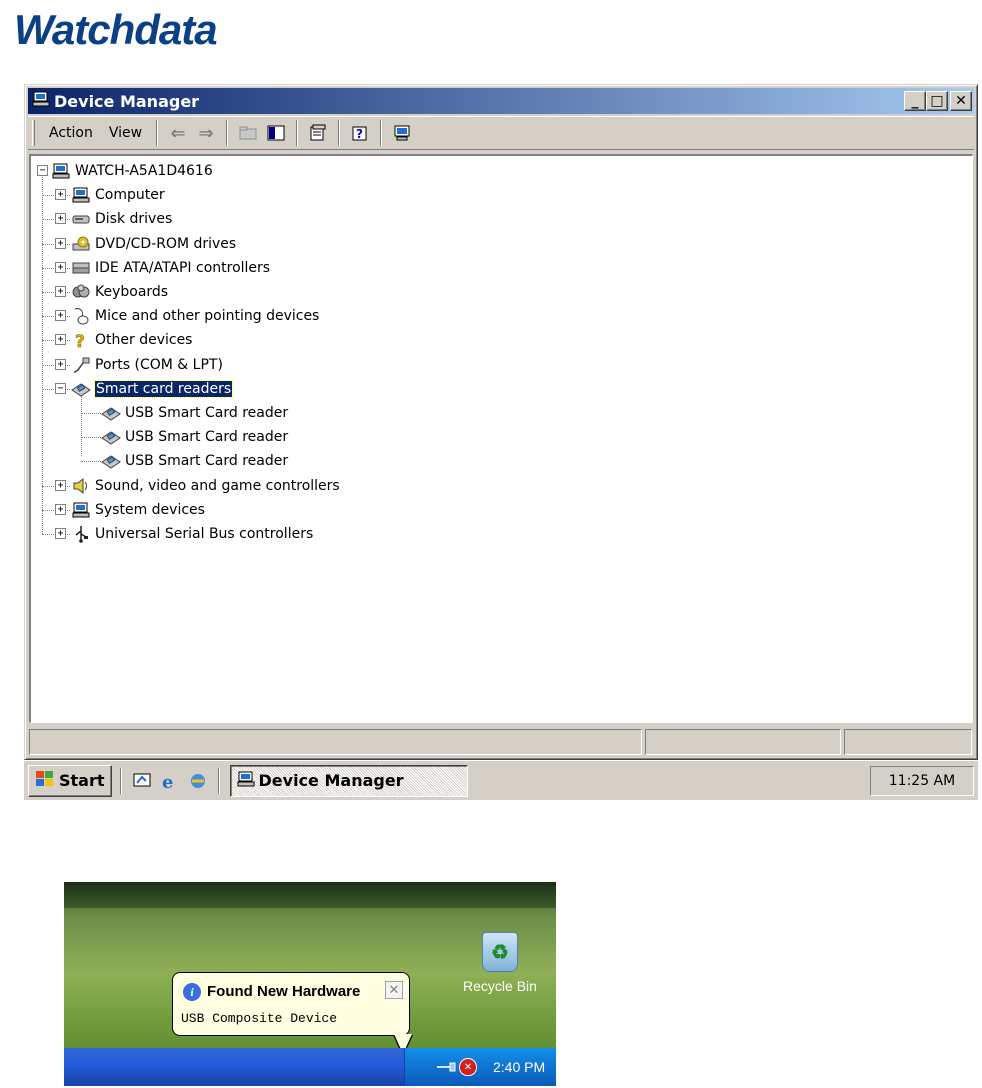 The image size is (982, 1088). What do you see at coordinates (152, 389) in the screenshot?
I see `tree-item-smartcard: Smart card readers` at bounding box center [152, 389].